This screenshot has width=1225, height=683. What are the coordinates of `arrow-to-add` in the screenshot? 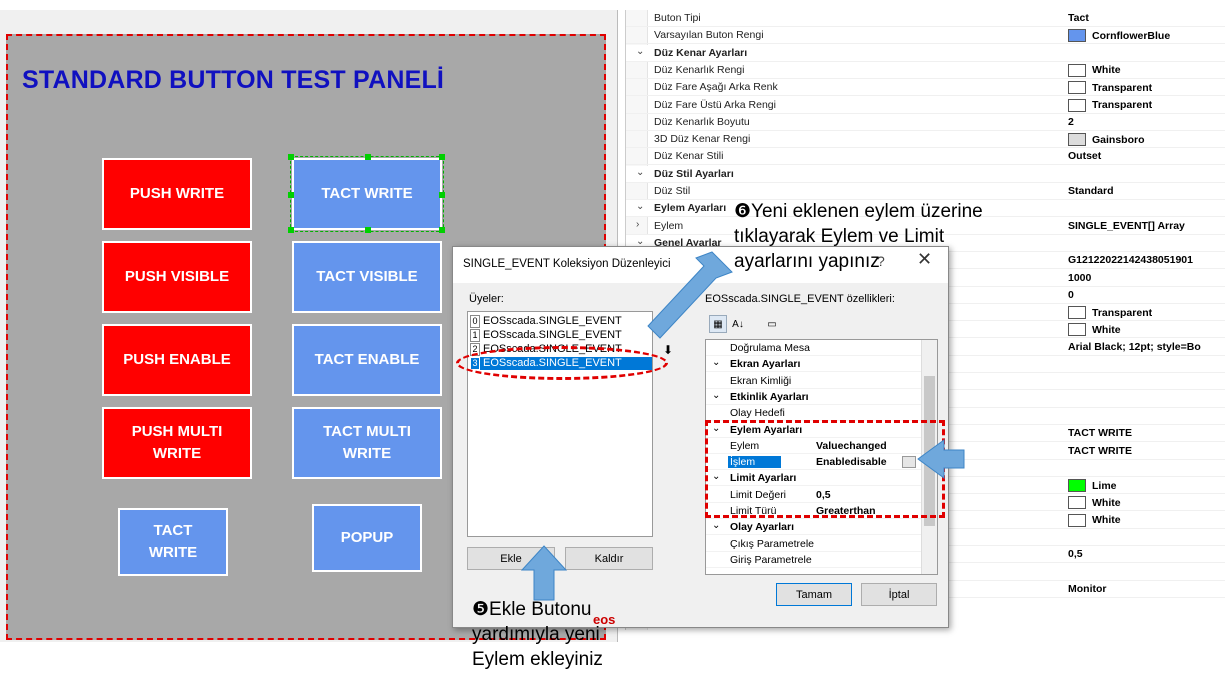 It's located at (544, 573).